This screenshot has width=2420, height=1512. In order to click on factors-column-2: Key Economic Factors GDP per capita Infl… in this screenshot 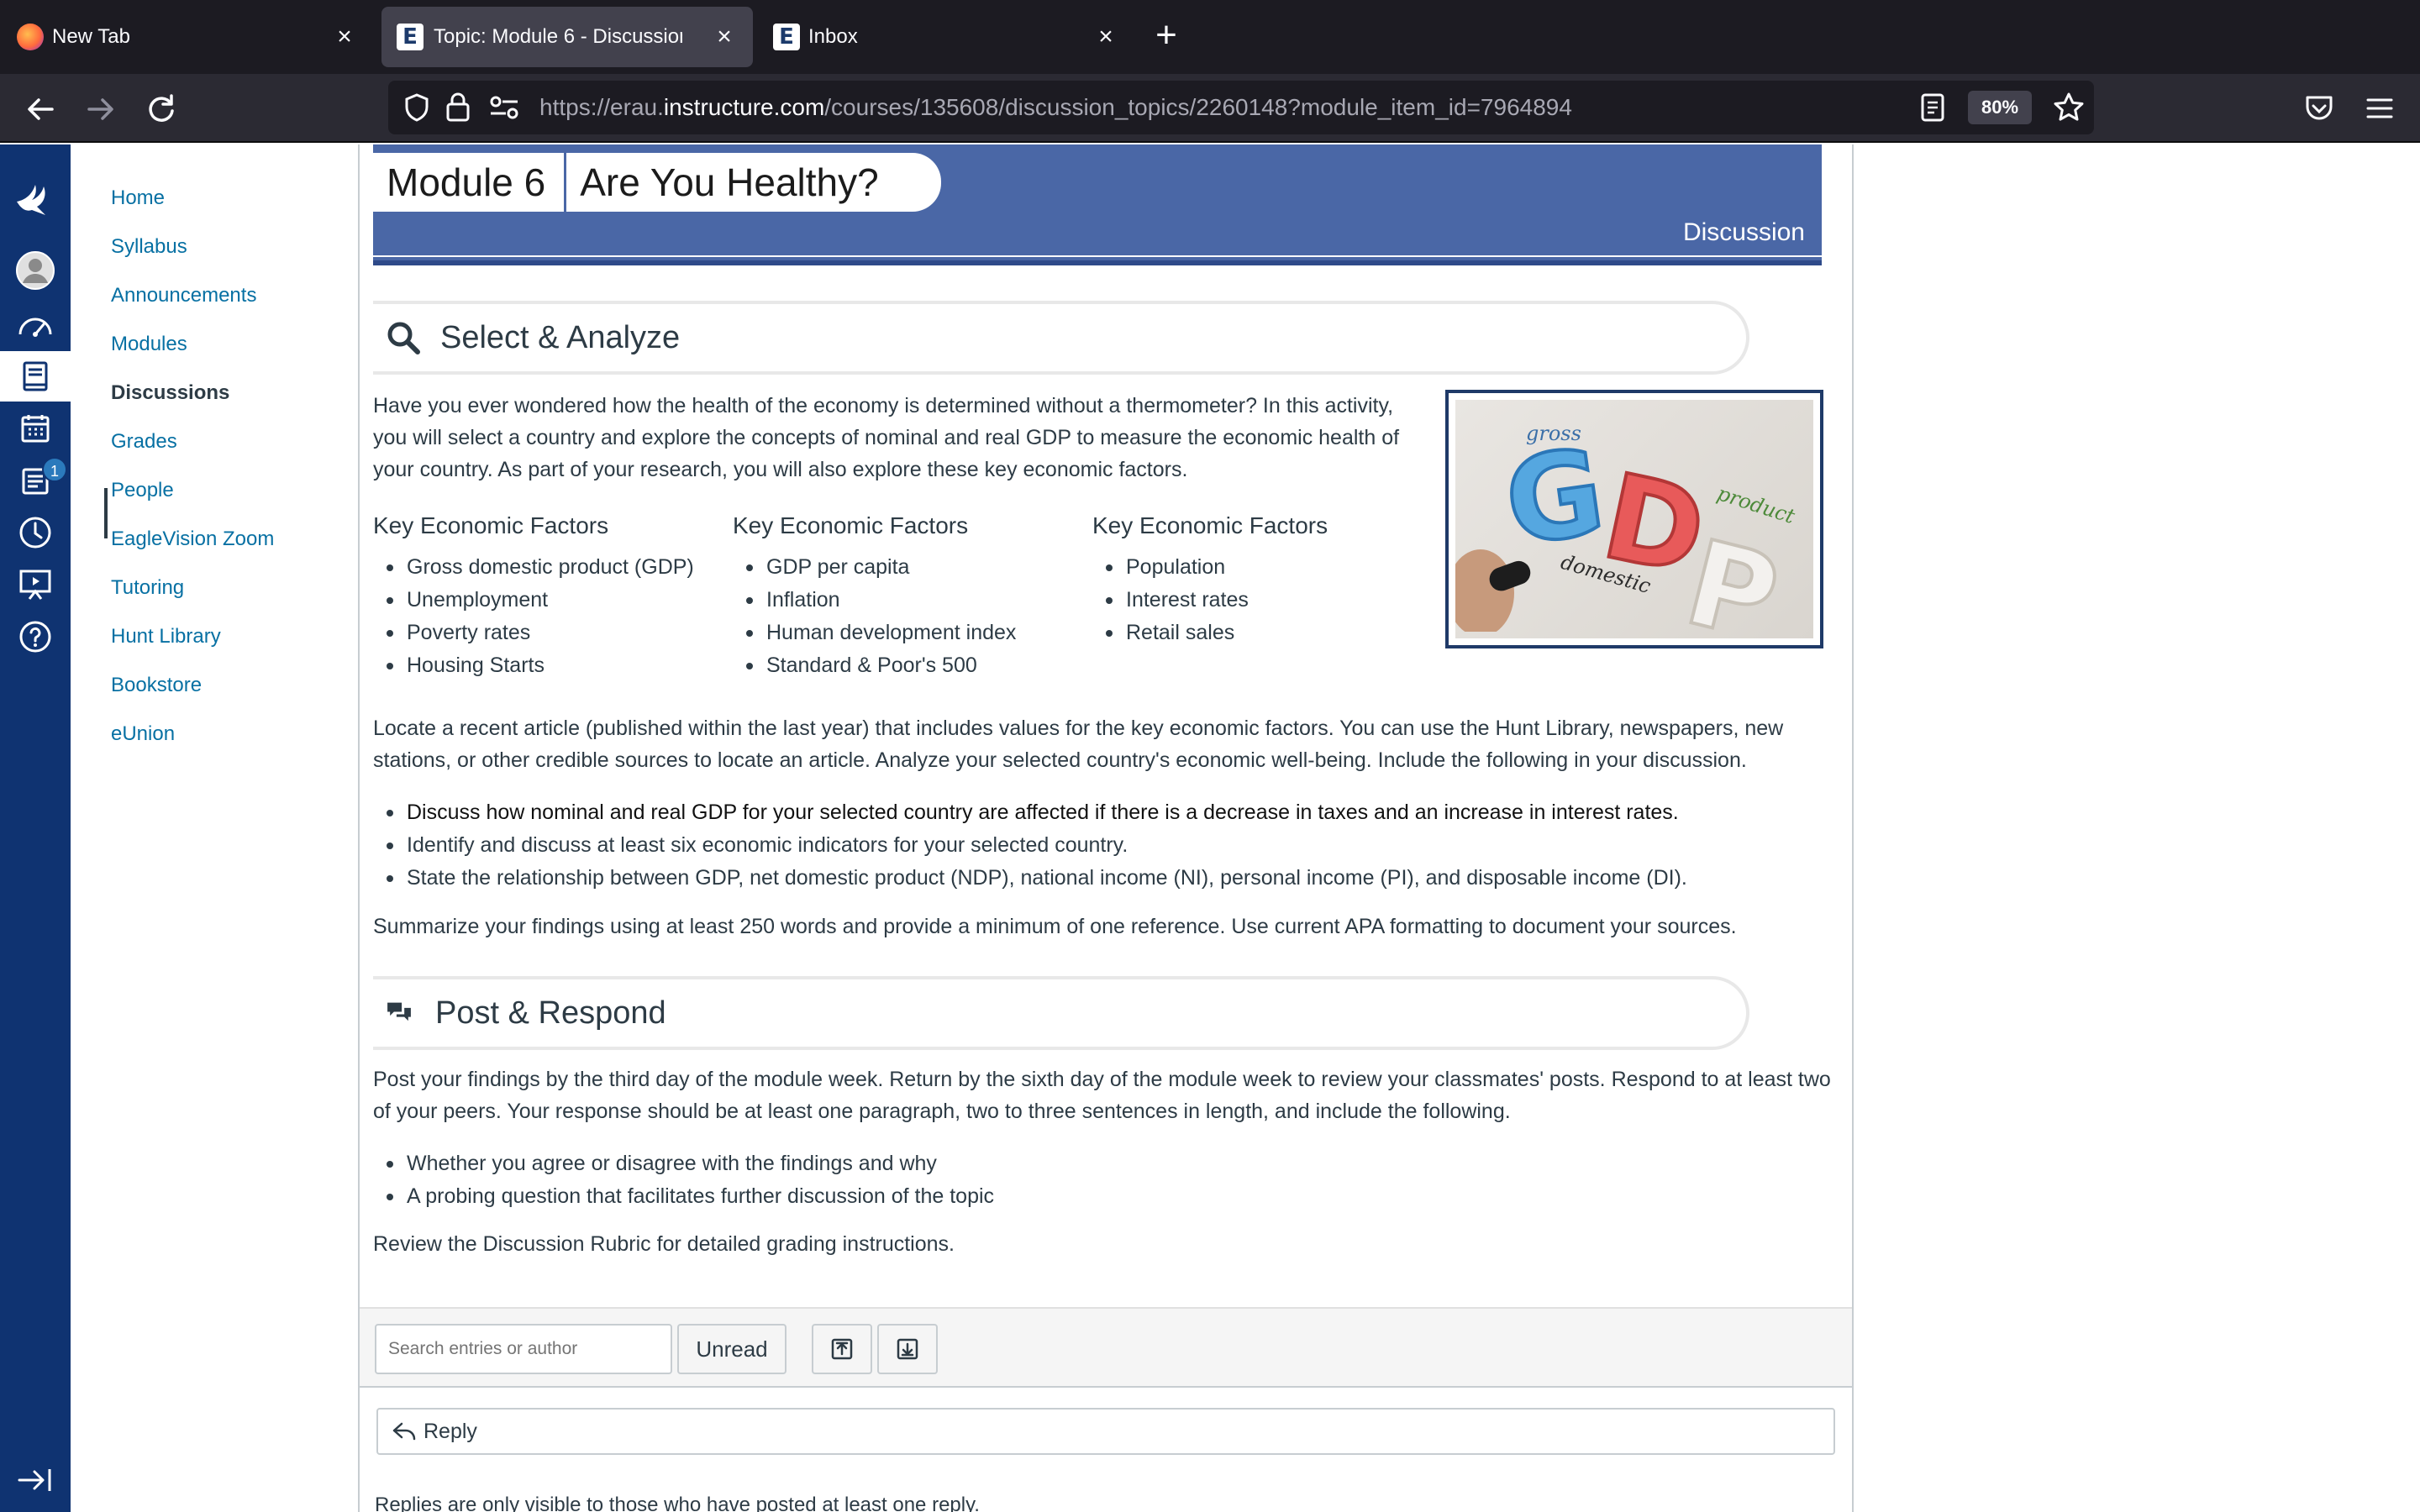, I will do `click(909, 597)`.